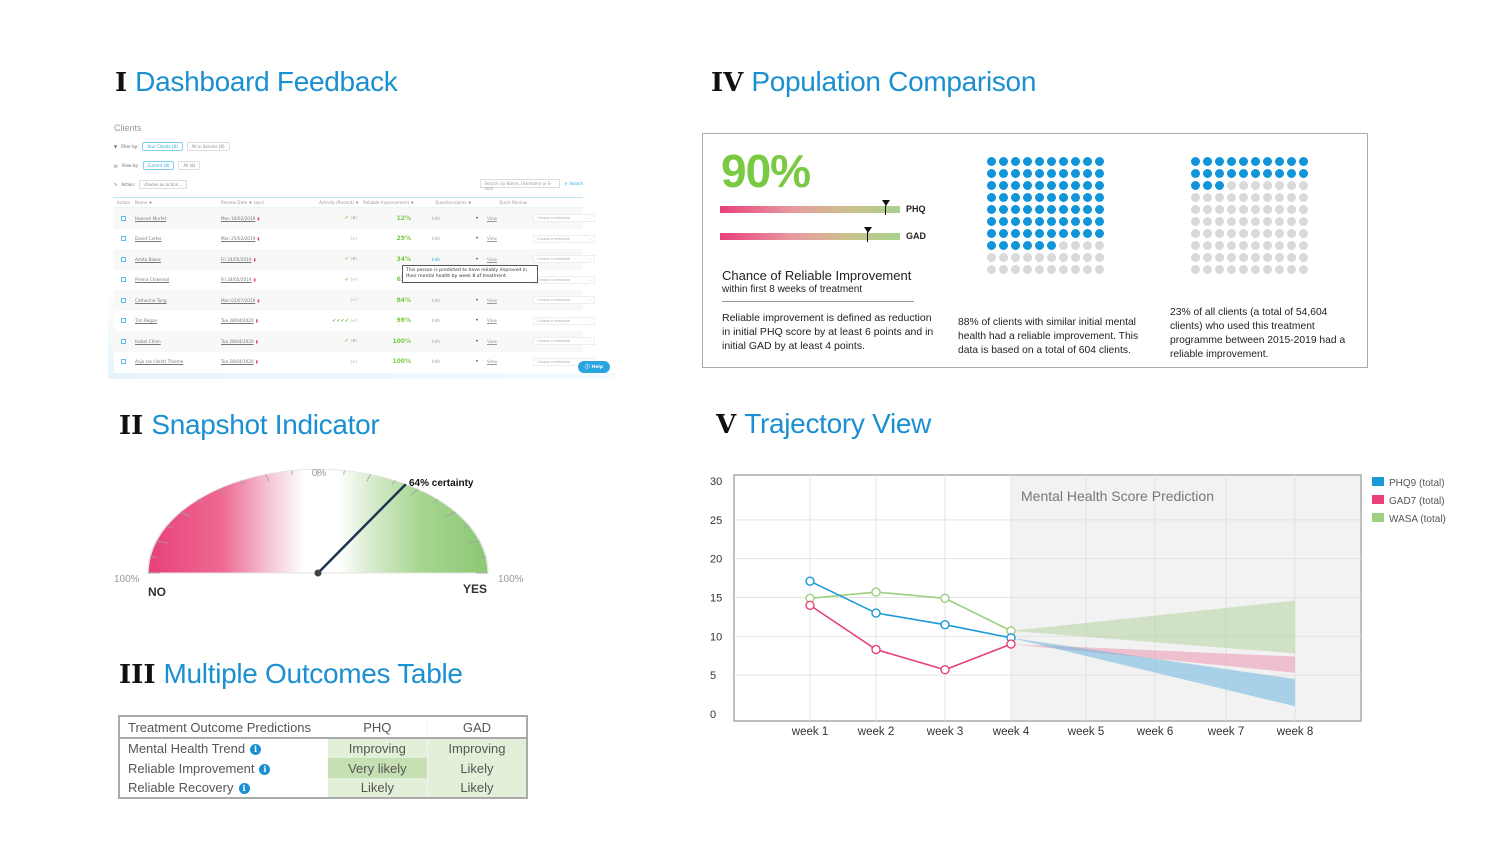 The height and width of the screenshot is (844, 1500). What do you see at coordinates (810, 207) in the screenshot?
I see `phq-bar` at bounding box center [810, 207].